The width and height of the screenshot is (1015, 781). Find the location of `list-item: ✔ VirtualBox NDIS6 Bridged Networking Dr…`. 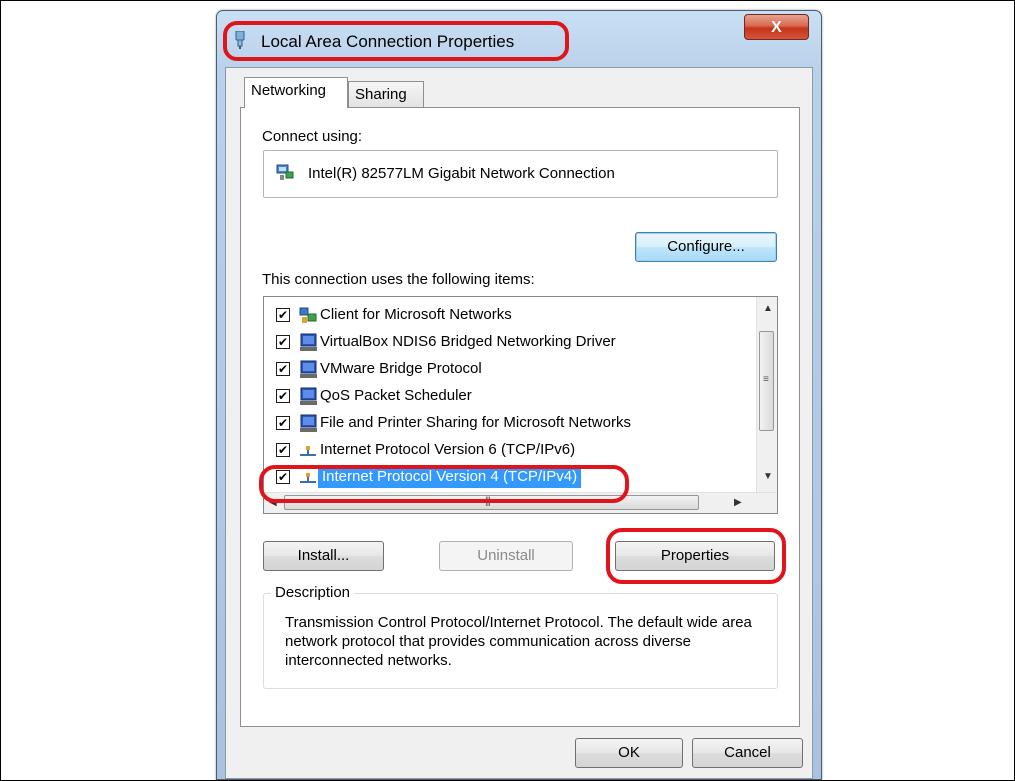

list-item: ✔ VirtualBox NDIS6 Bridged Networking Dr… is located at coordinates (506, 343).